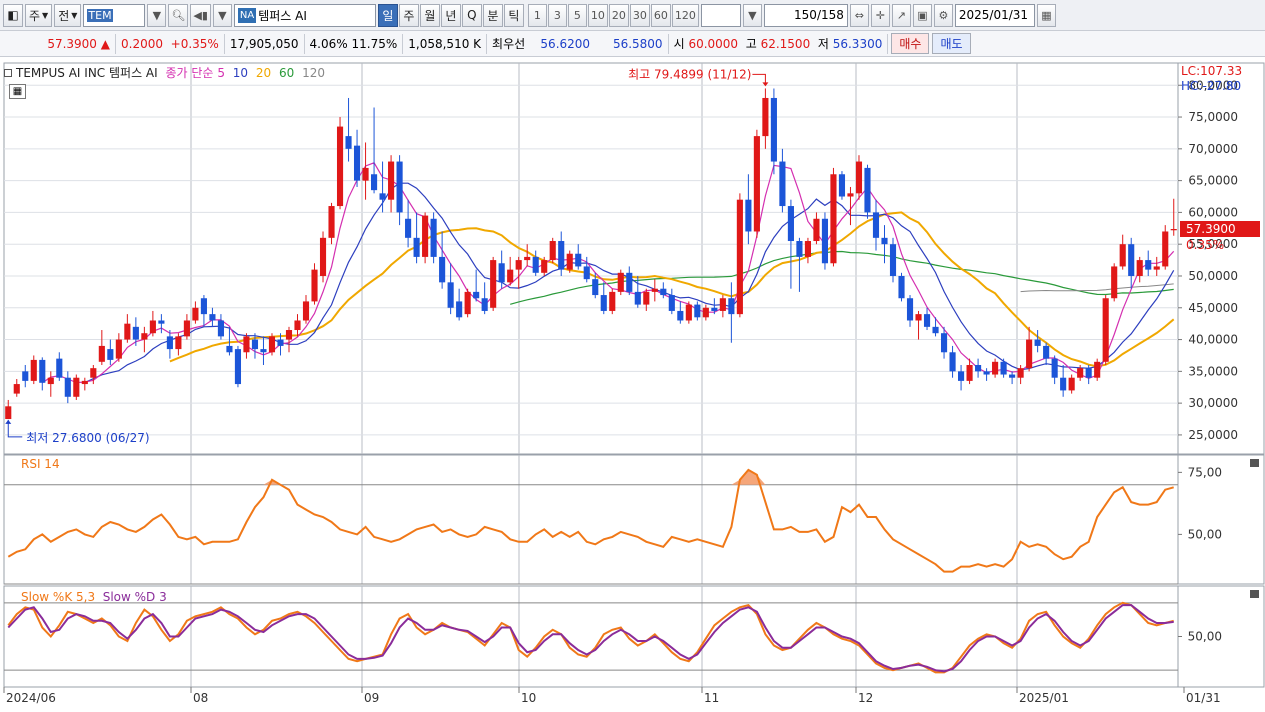 The height and width of the screenshot is (712, 1265). Describe the element at coordinates (943, 15) in the screenshot. I see `settings-button: ⚙` at that location.